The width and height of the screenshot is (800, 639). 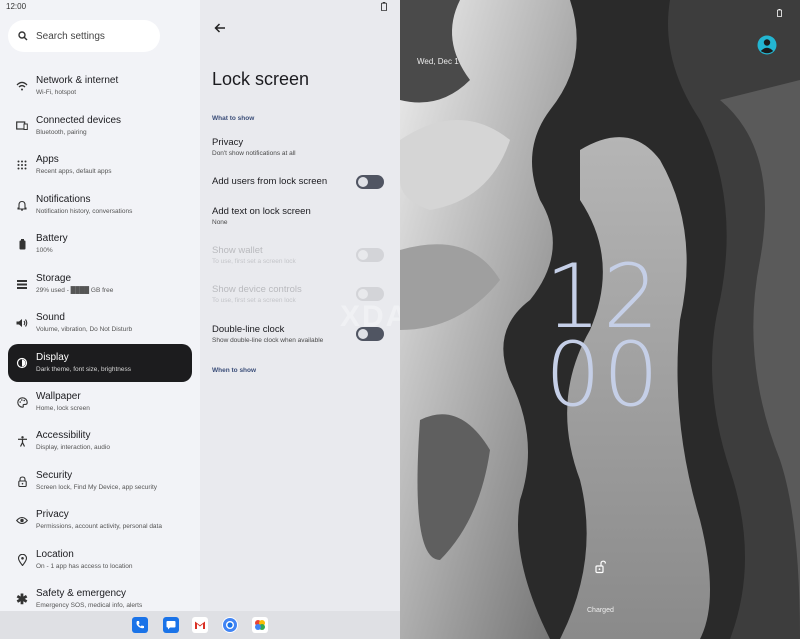 What do you see at coordinates (70, 36) in the screenshot?
I see `search-placeholder: Search settings` at bounding box center [70, 36].